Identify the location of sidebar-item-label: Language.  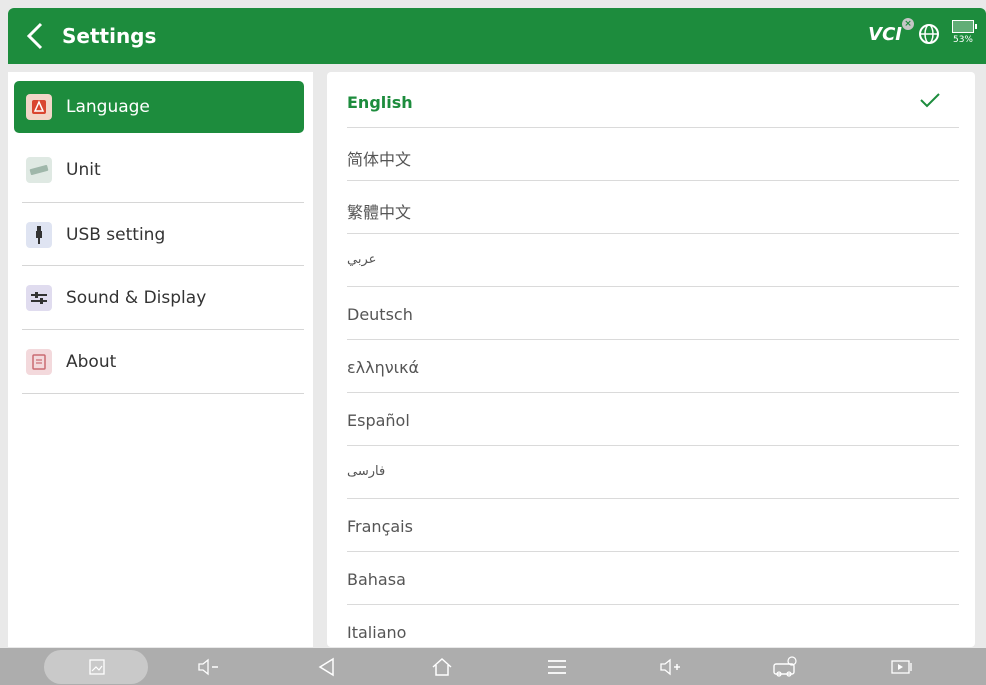
(108, 107).